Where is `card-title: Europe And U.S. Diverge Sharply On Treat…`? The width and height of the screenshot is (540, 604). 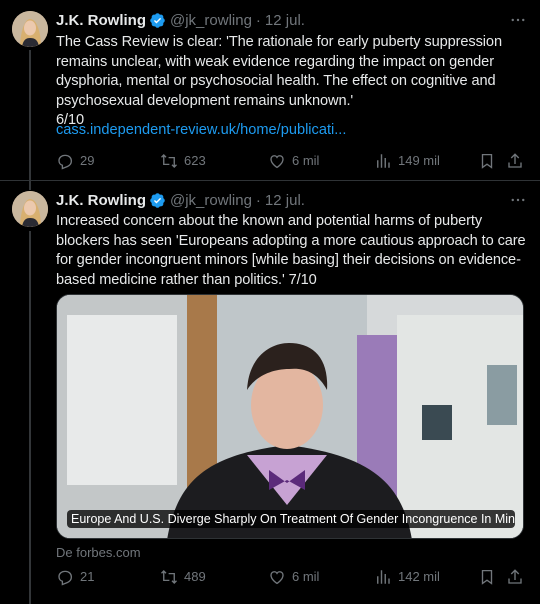 card-title: Europe And U.S. Diverge Sharply On Treat… is located at coordinates (291, 519).